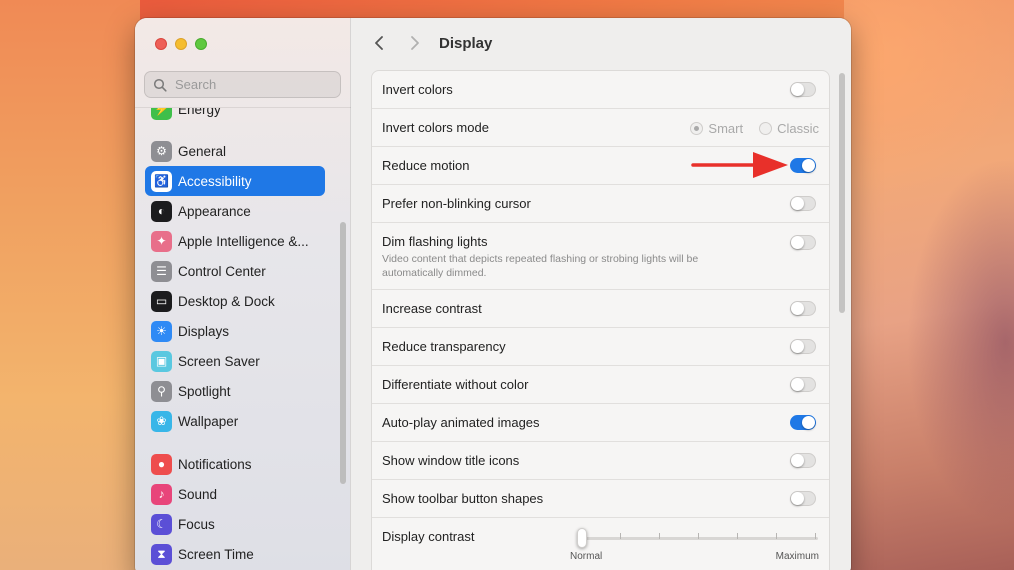  I want to click on close-window-button, so click(161, 44).